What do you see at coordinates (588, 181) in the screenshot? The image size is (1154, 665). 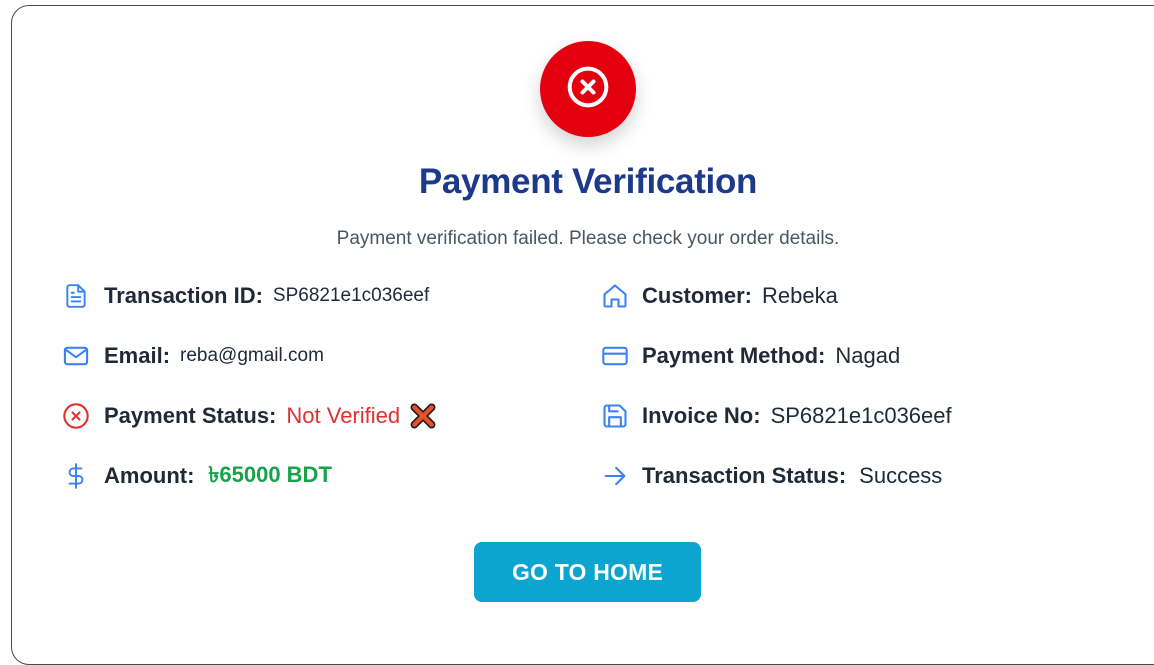 I see `page-title: Payment Verification` at bounding box center [588, 181].